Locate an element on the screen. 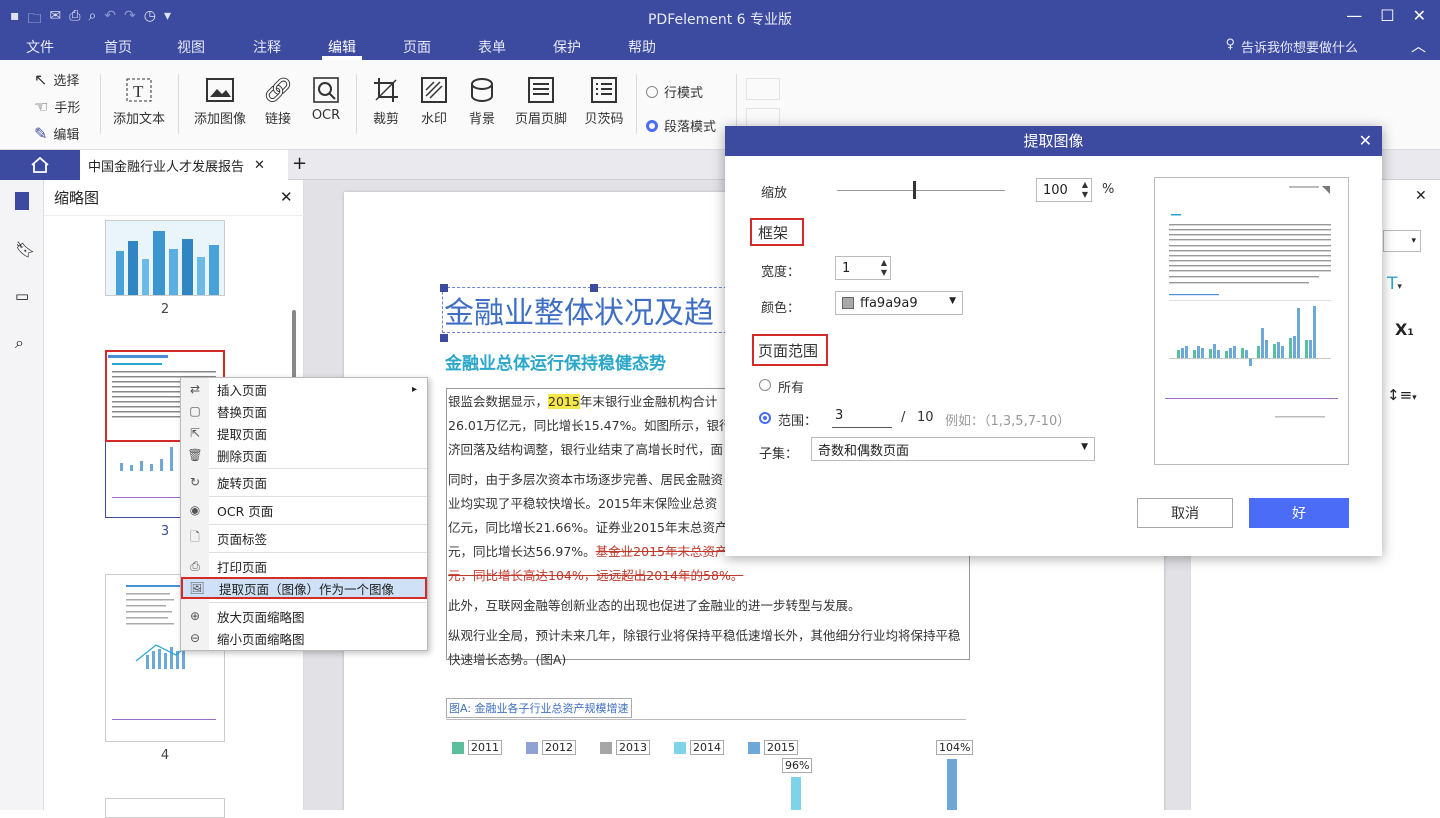 The image size is (1440, 818). menu-home: 首页 is located at coordinates (118, 47).